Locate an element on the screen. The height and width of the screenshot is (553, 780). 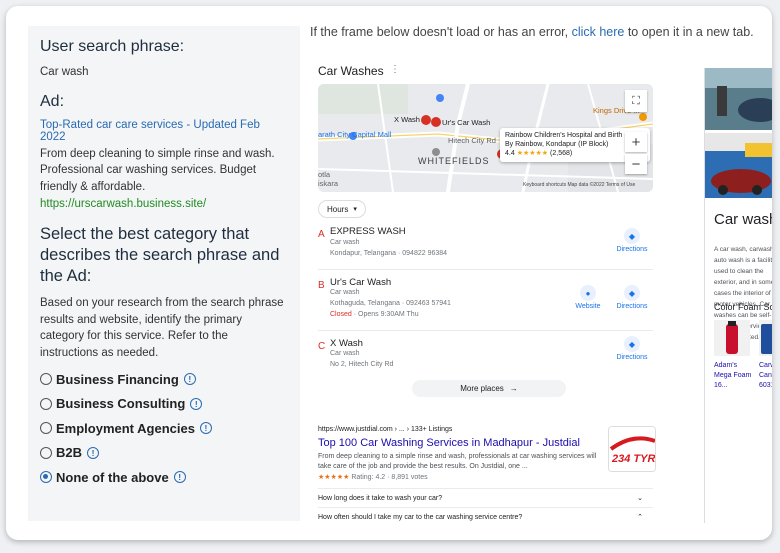
option-label: Business Consulting is located at coordinates (121, 404).